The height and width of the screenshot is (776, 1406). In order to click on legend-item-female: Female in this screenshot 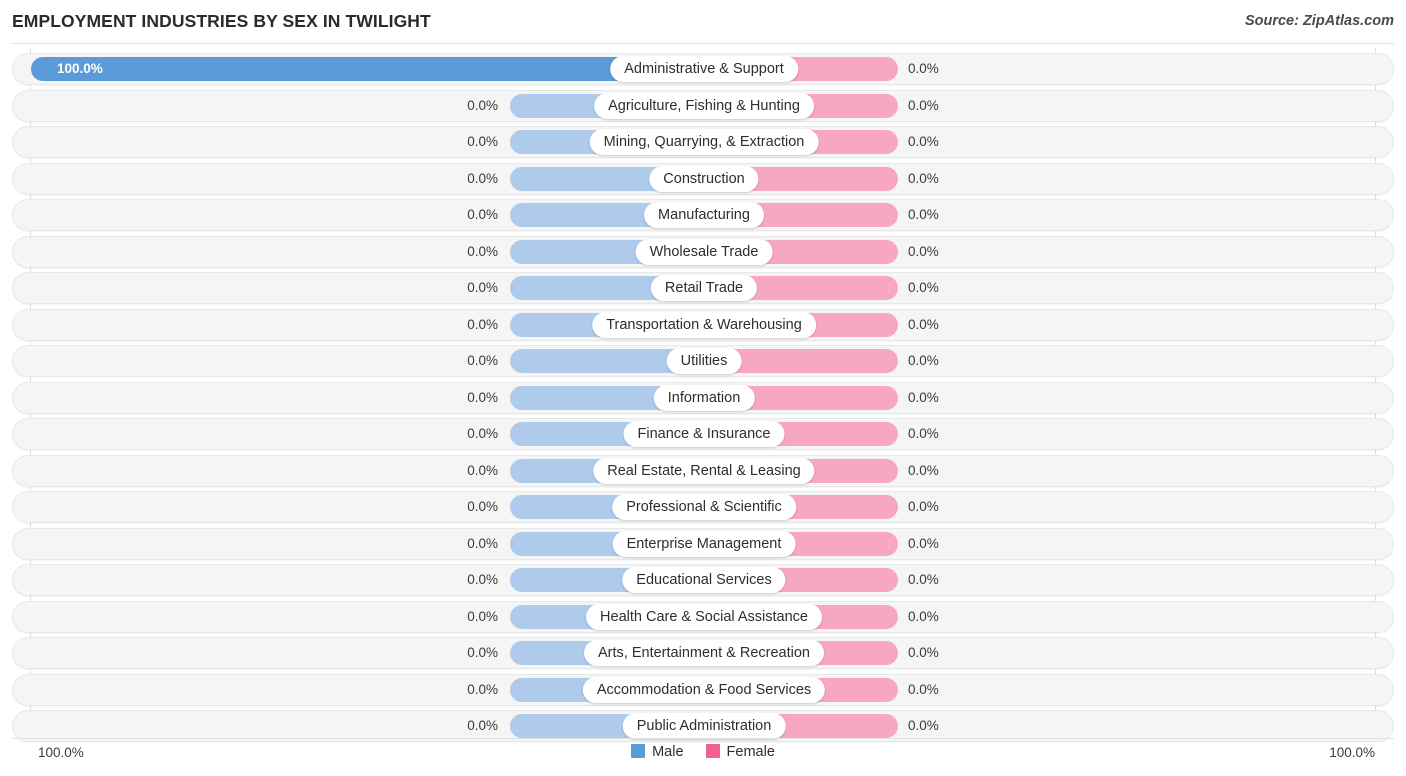, I will do `click(740, 752)`.